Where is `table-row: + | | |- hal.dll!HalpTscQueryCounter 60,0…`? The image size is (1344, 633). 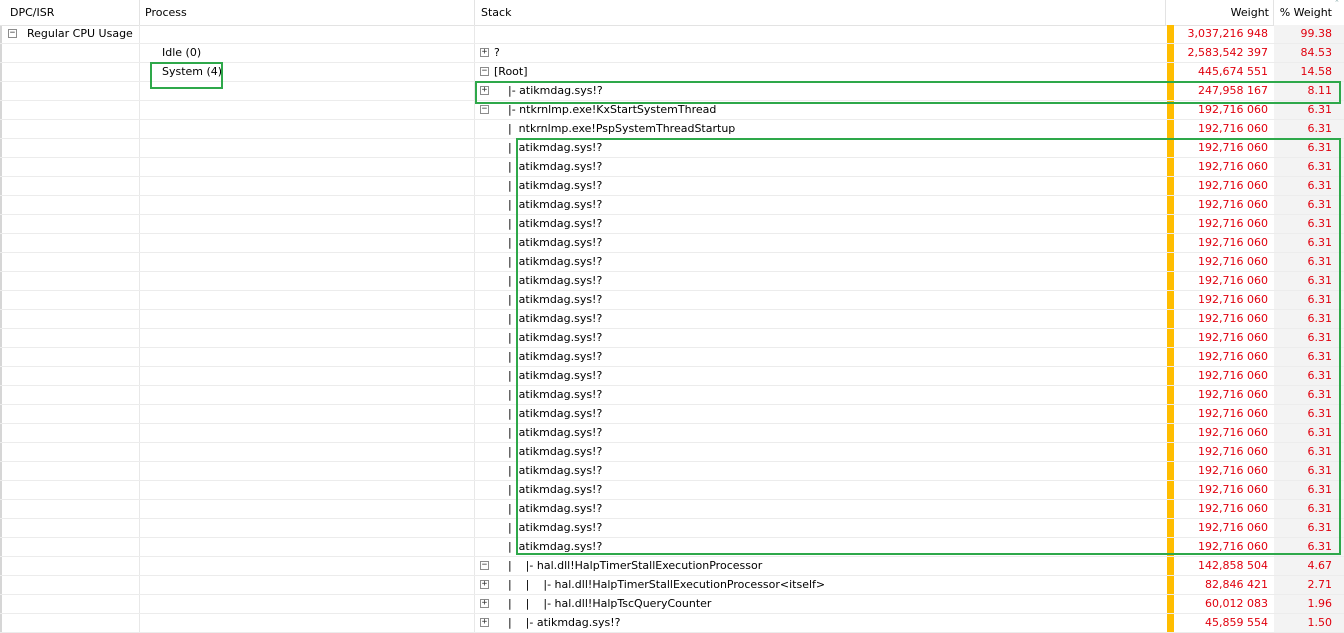 table-row: + | | |- hal.dll!HalpTscQueryCounter 60,0… is located at coordinates (672, 604).